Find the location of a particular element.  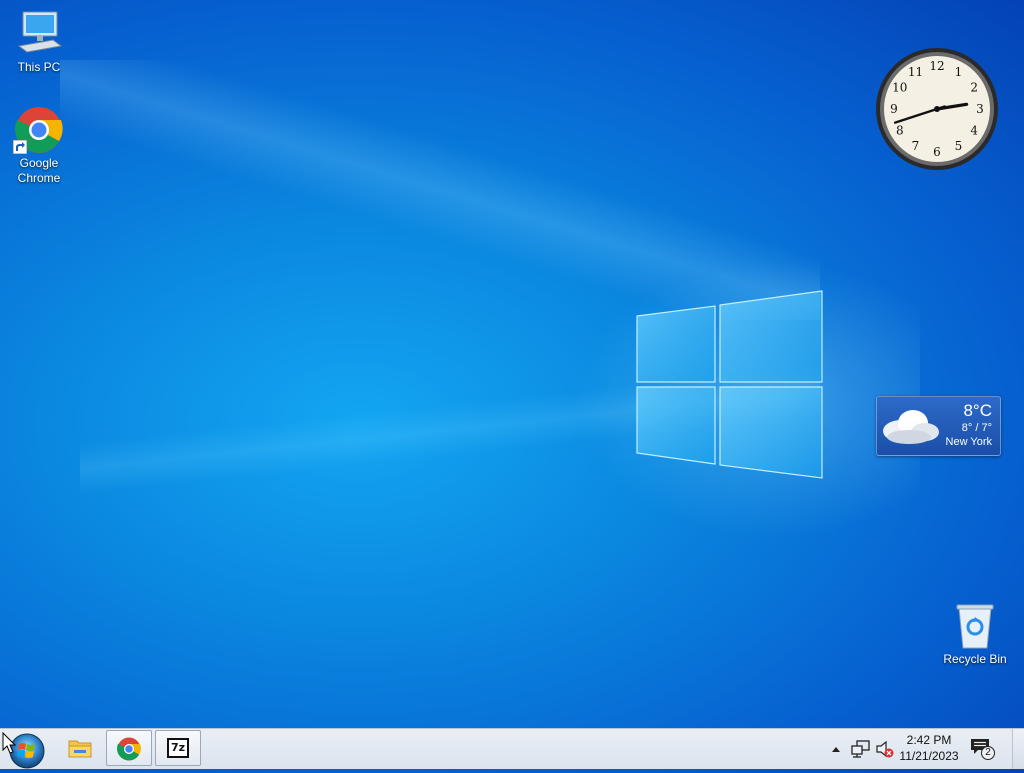

this-pc-label: This PC is located at coordinates (39, 67).